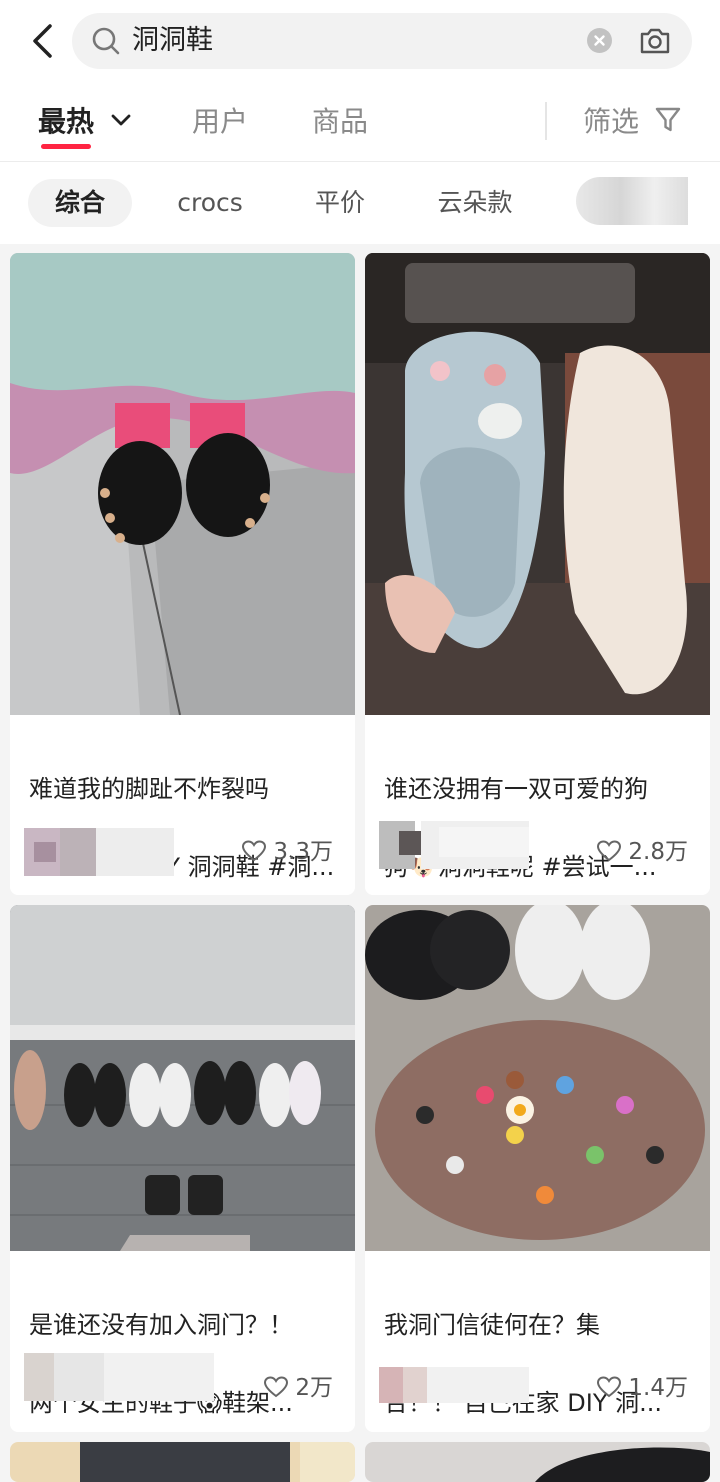 The width and height of the screenshot is (720, 1482). I want to click on note-title-line: 难道我的脚趾不炸裂吗, so click(149, 789).